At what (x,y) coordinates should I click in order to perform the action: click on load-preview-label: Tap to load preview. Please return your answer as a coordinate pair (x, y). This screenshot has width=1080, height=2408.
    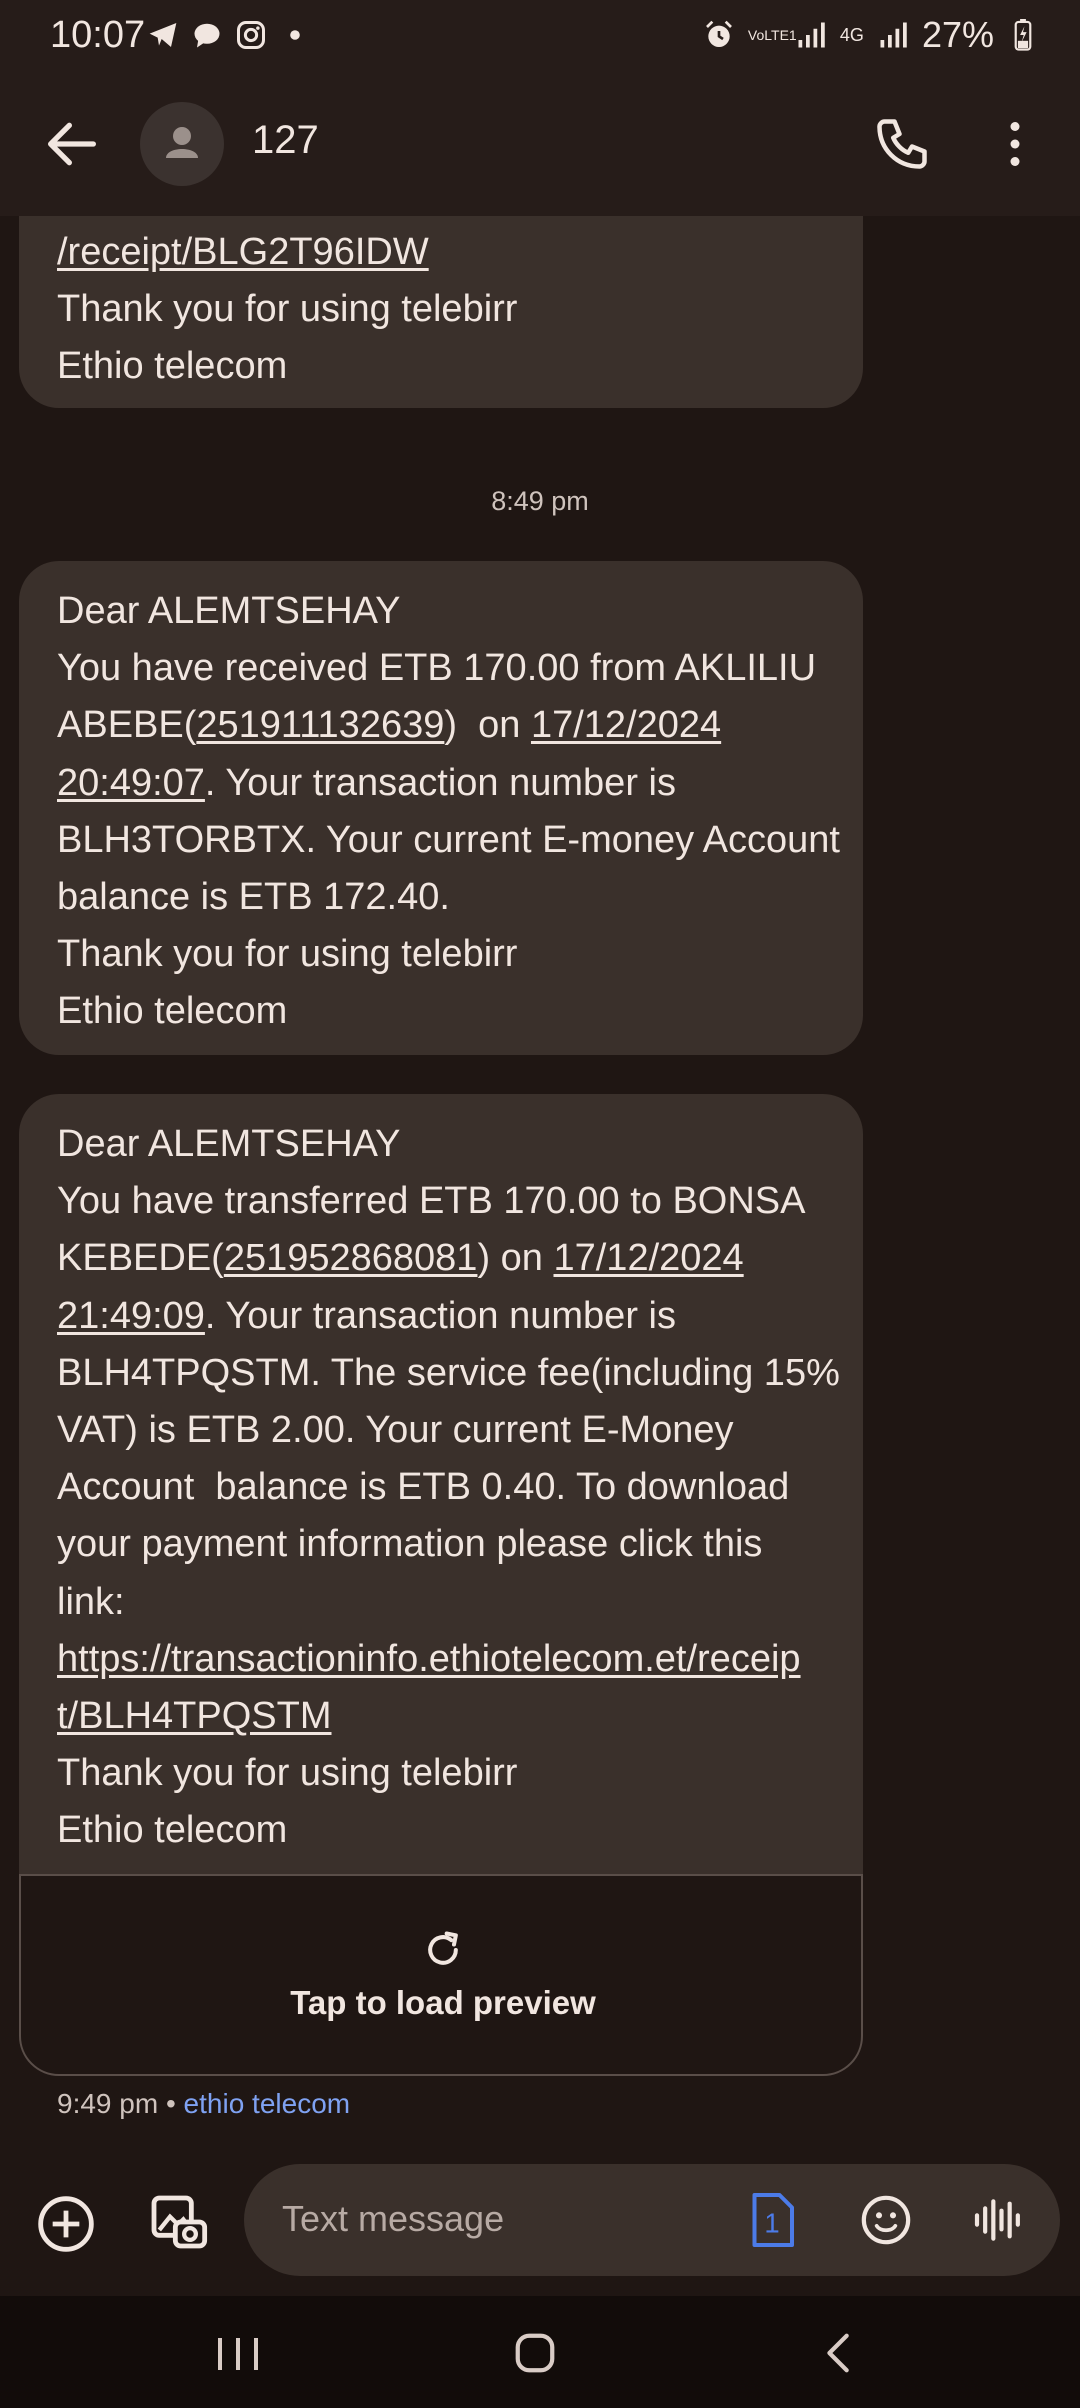
    Looking at the image, I should click on (443, 2002).